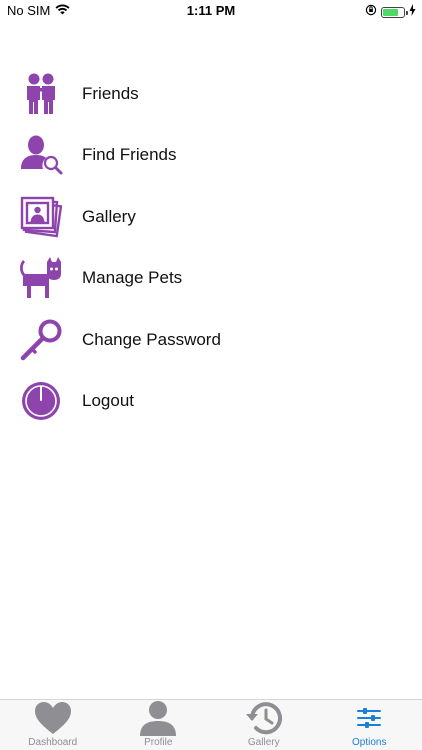  I want to click on tab-label: Gallery, so click(263, 742).